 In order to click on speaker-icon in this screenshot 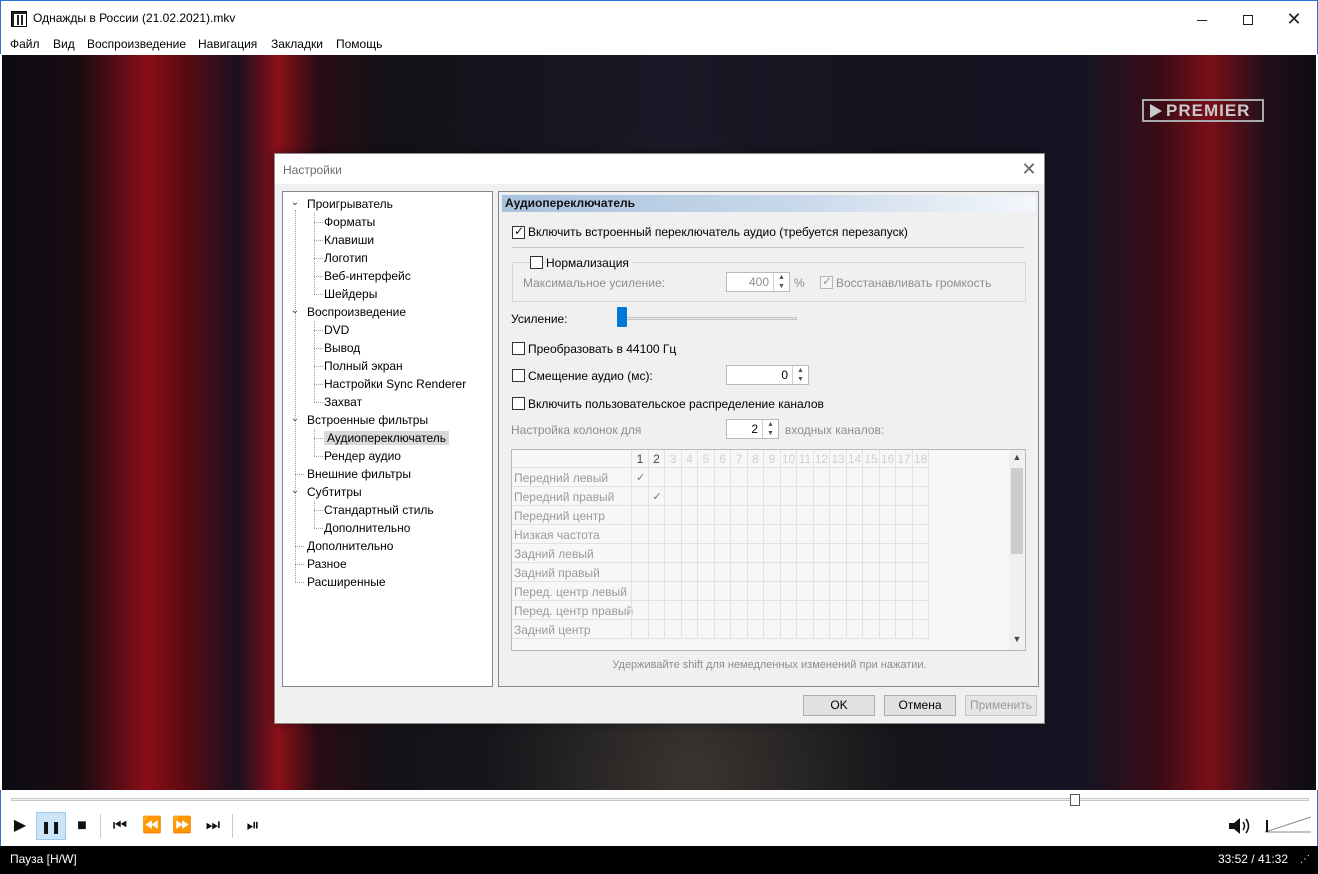, I will do `click(1240, 826)`.